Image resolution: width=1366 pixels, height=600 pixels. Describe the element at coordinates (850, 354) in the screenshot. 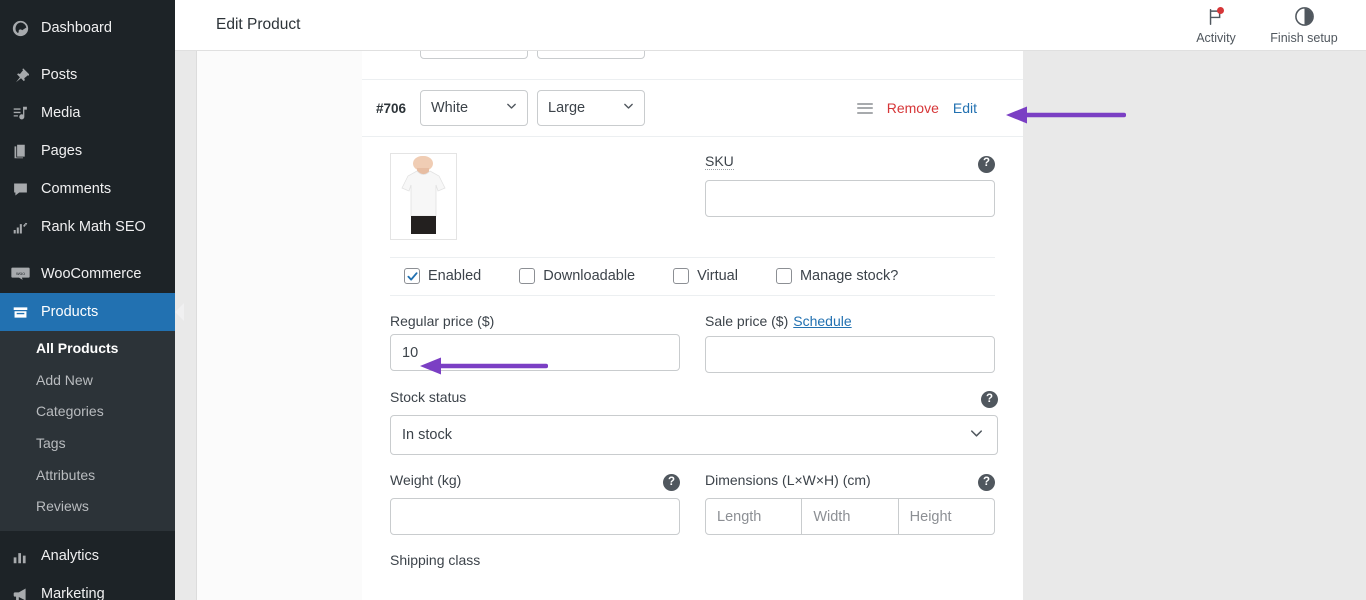

I see `sale-price-input` at that location.